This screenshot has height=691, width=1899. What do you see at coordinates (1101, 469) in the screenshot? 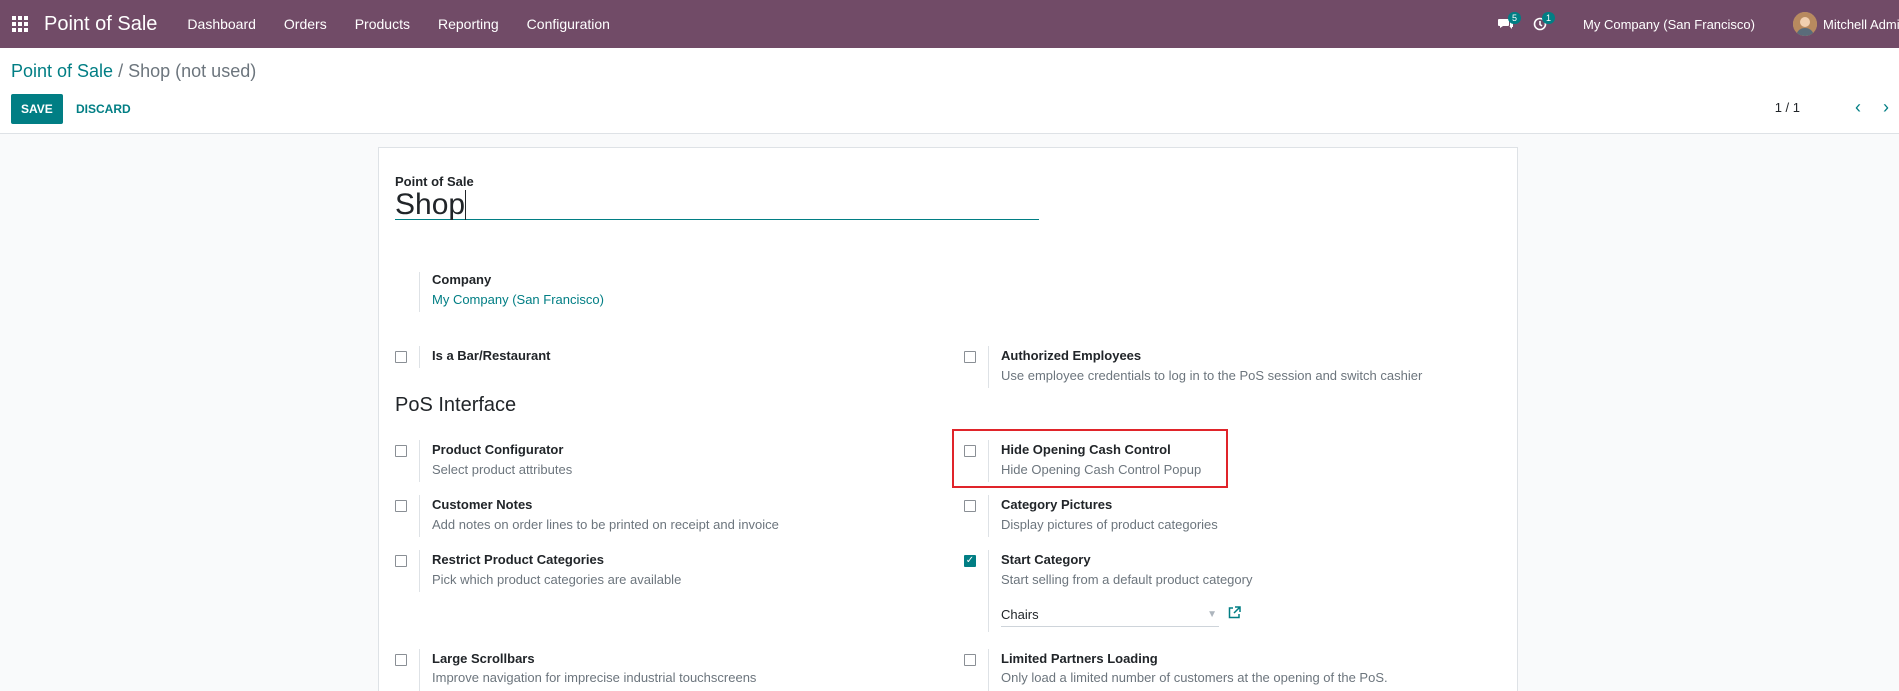
I see `hide-cash-control-desc: Hide Opening Cash Control Popup` at bounding box center [1101, 469].